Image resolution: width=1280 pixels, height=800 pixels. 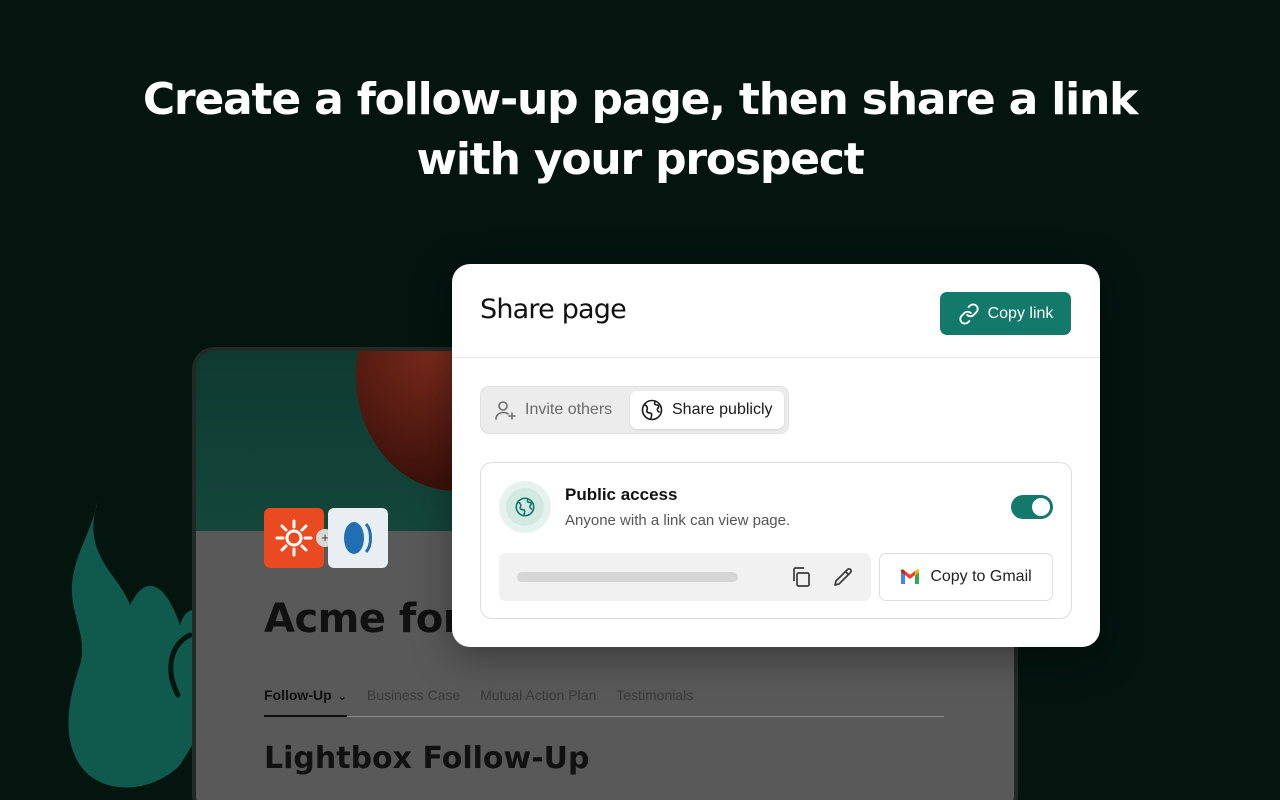 I want to click on tab-mutual-action-plan: Mutual Action Plan, so click(x=538, y=700).